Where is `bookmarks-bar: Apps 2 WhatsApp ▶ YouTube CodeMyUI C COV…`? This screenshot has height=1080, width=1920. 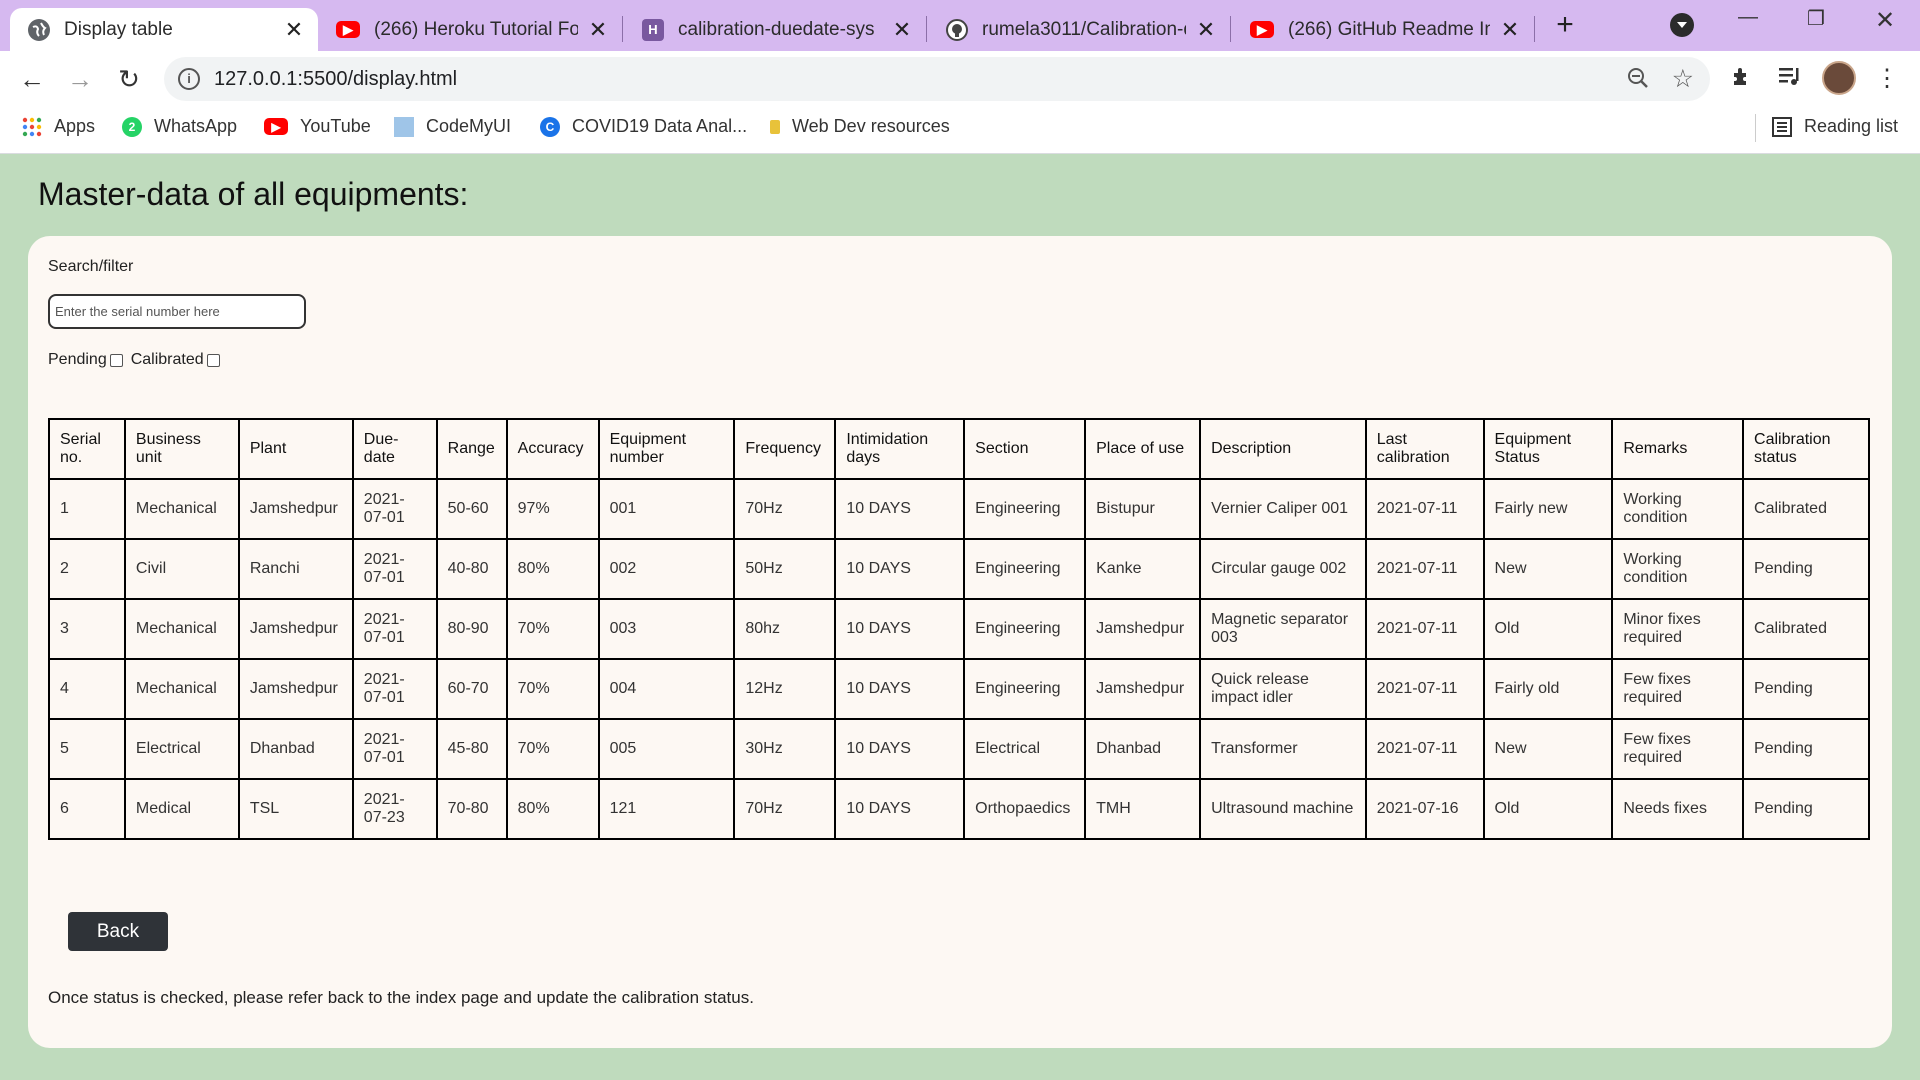
bookmarks-bar: Apps 2 WhatsApp ▶ YouTube CodeMyUI C COV… is located at coordinates (960, 130).